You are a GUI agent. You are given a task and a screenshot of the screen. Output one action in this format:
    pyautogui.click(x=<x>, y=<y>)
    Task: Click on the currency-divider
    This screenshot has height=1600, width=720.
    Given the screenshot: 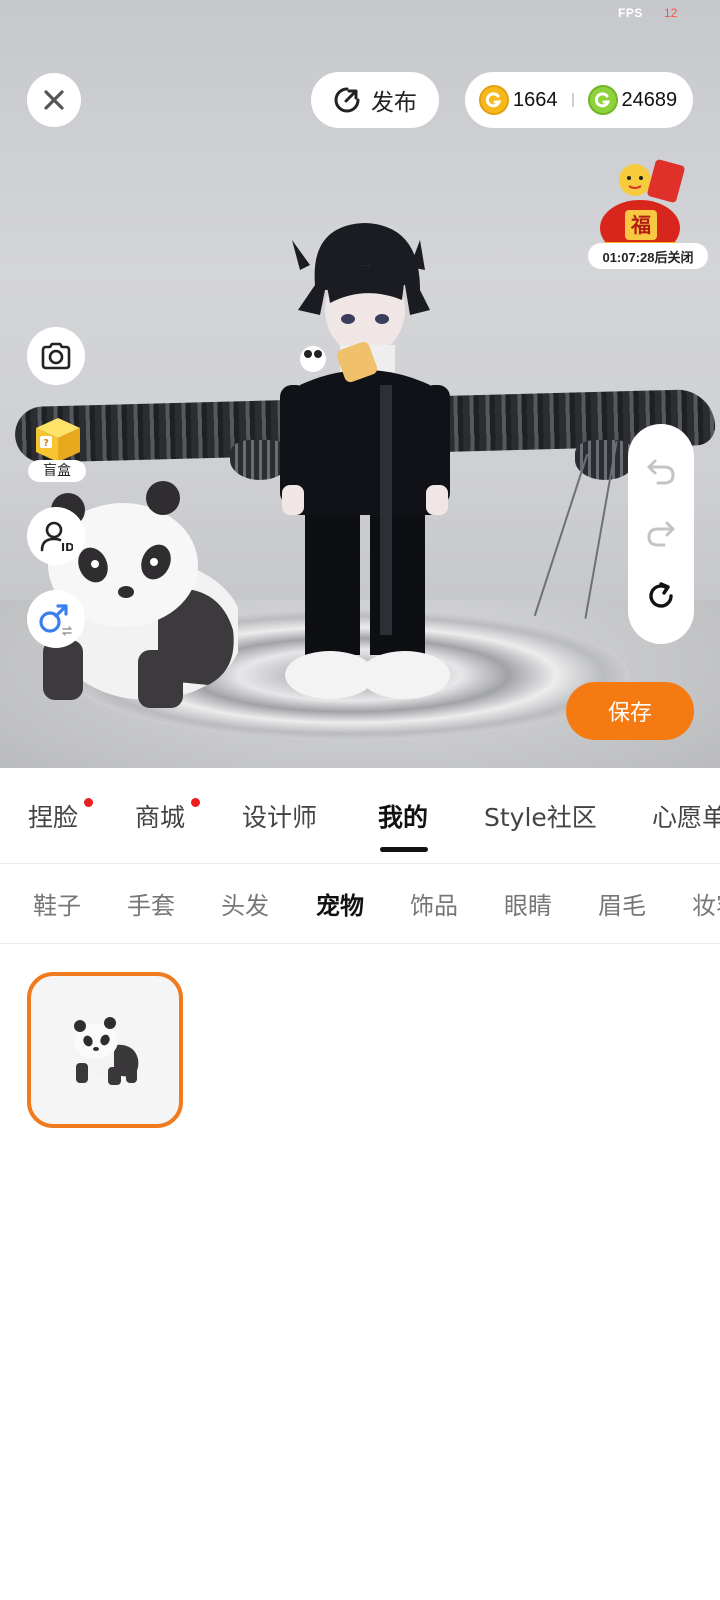 What is the action you would take?
    pyautogui.click(x=572, y=100)
    